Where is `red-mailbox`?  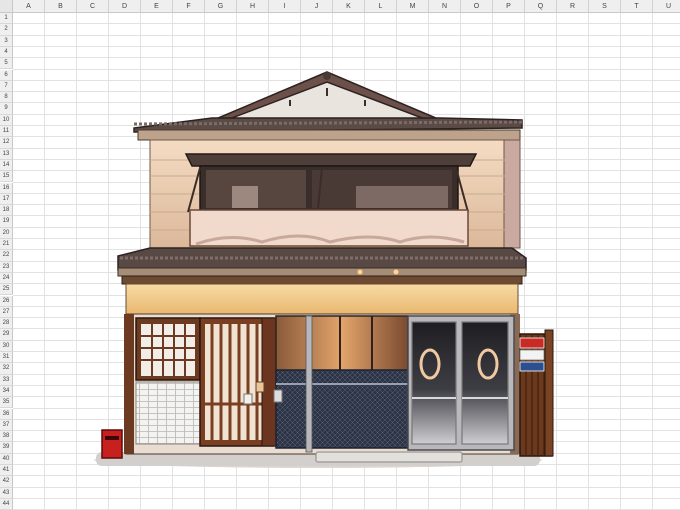 red-mailbox is located at coordinates (112, 444).